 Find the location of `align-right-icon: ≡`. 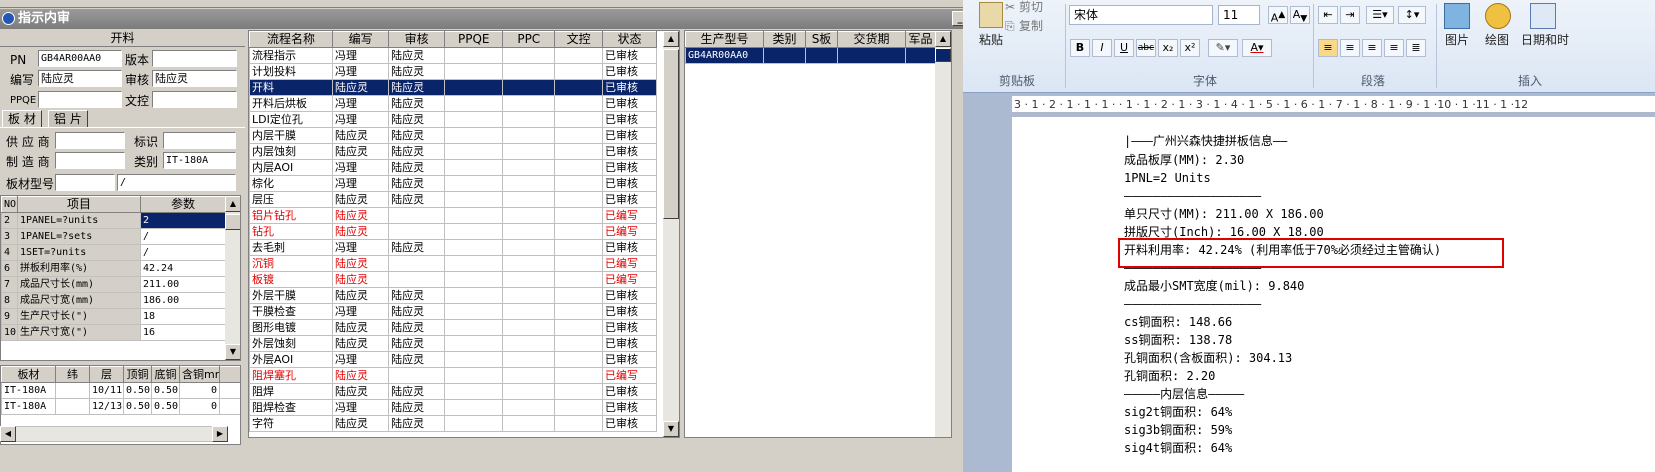

align-right-icon: ≡ is located at coordinates (1372, 48).